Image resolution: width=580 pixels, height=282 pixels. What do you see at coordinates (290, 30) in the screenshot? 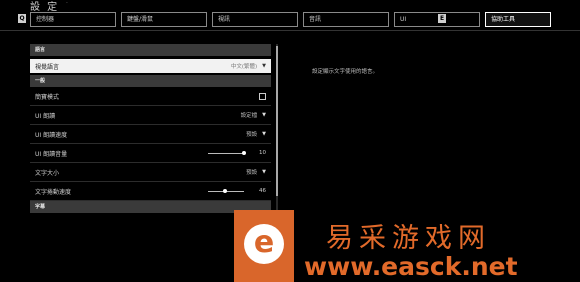
I see `header-divider` at bounding box center [290, 30].